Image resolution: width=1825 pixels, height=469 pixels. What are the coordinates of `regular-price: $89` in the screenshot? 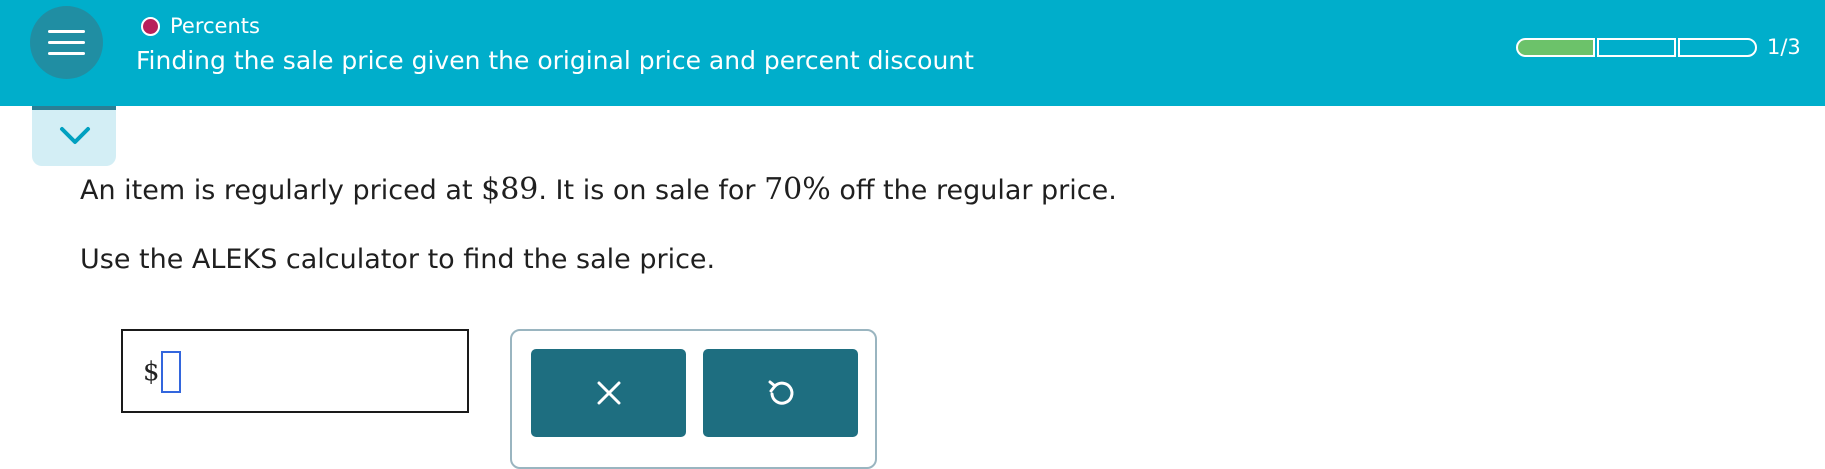 It's located at (510, 189).